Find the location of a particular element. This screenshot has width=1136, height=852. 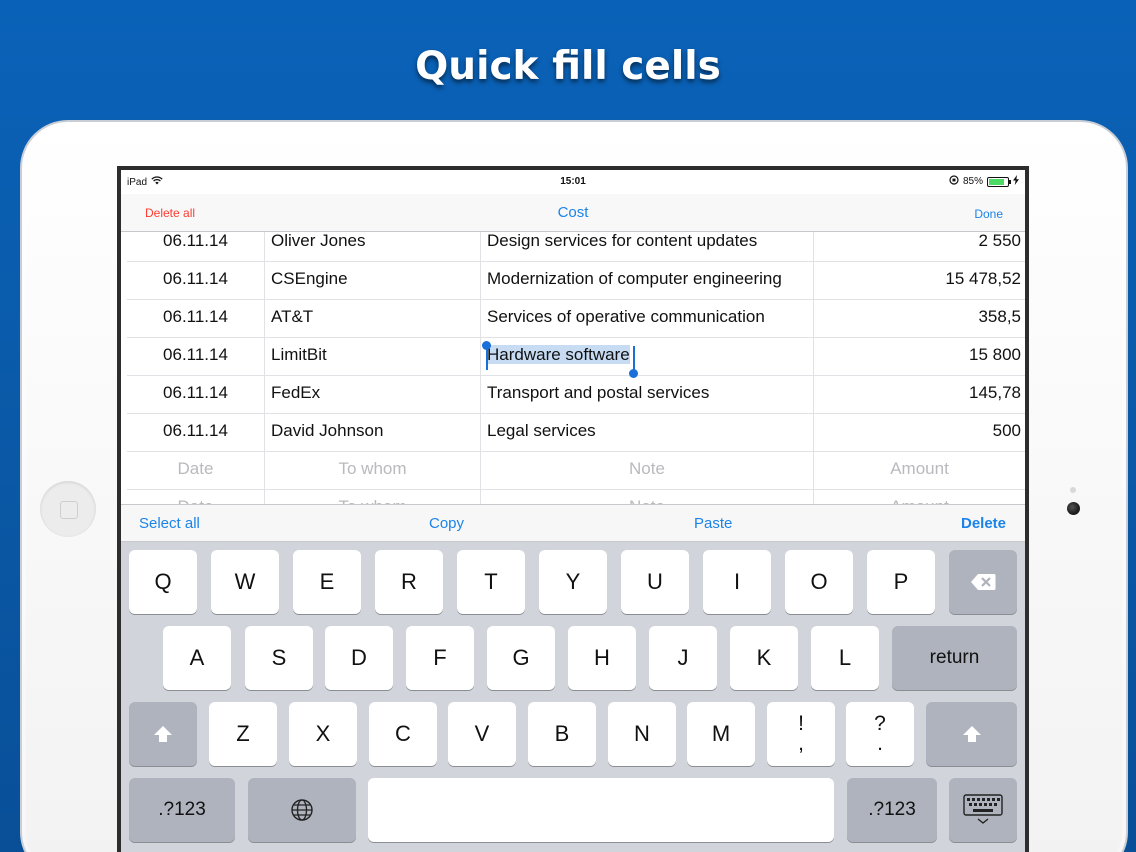

key-b: B is located at coordinates (562, 734).